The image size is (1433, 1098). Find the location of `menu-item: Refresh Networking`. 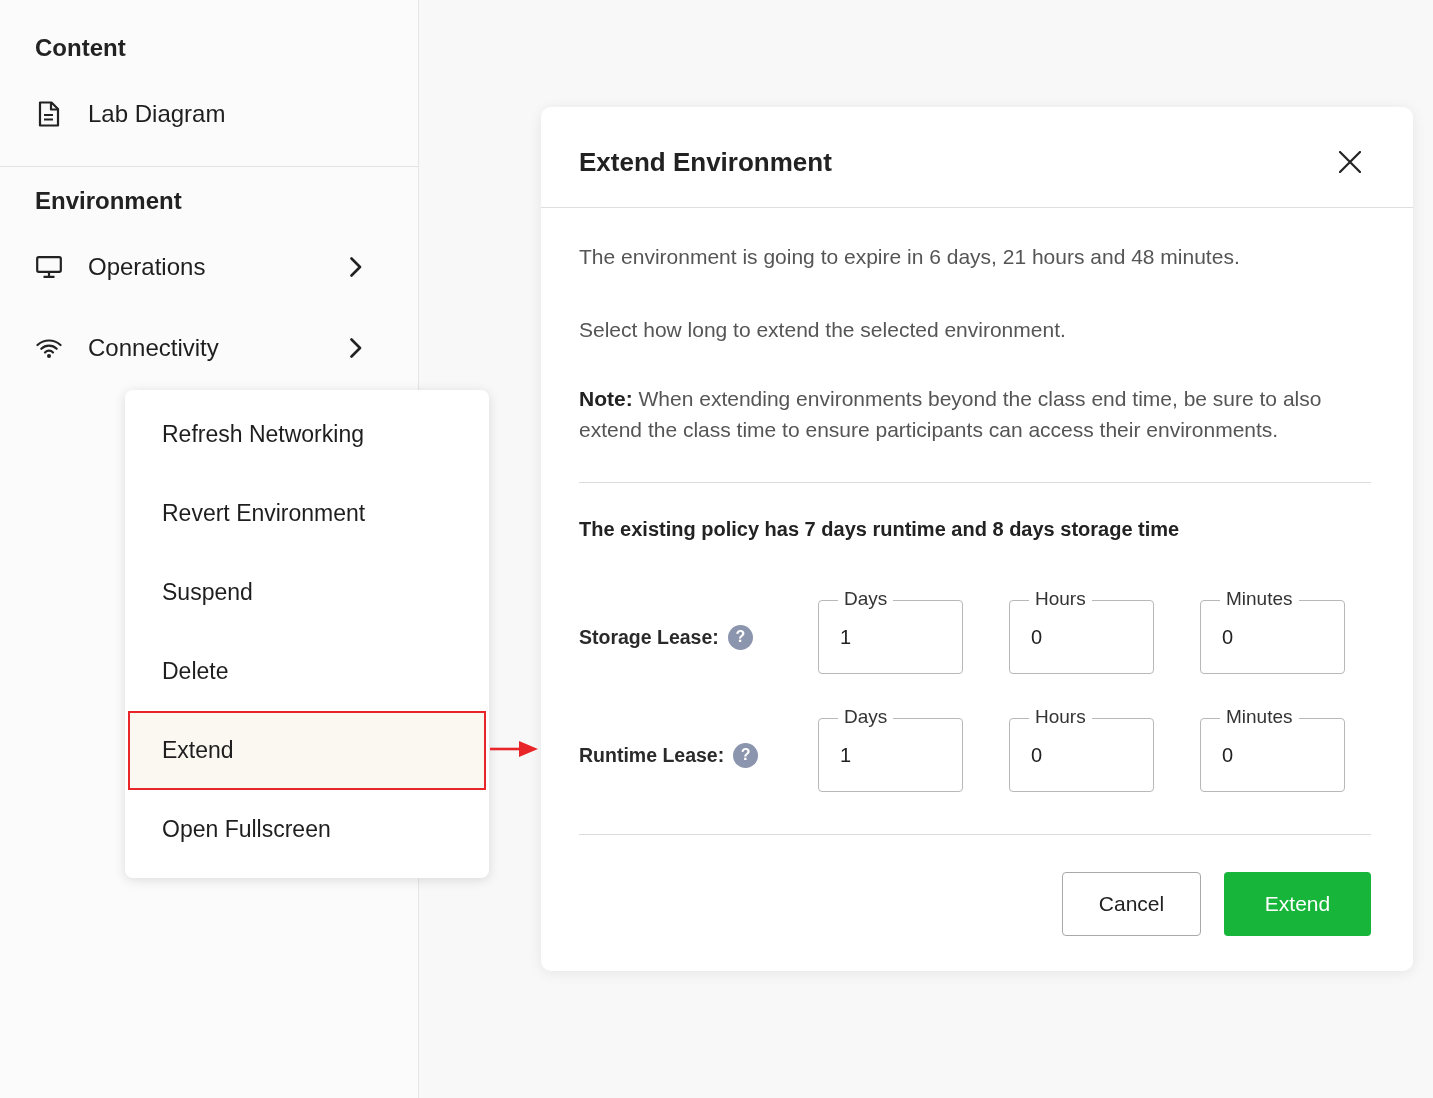

menu-item: Refresh Networking is located at coordinates (307, 434).